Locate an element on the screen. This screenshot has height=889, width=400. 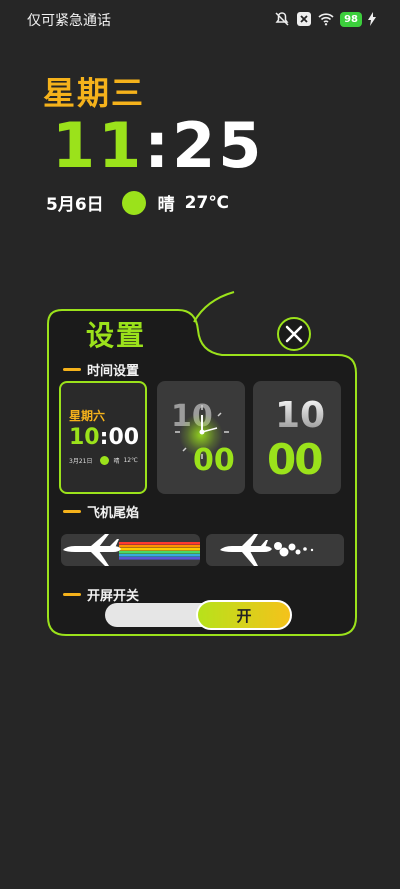
style1-time: 10:00 is located at coordinates (104, 437).